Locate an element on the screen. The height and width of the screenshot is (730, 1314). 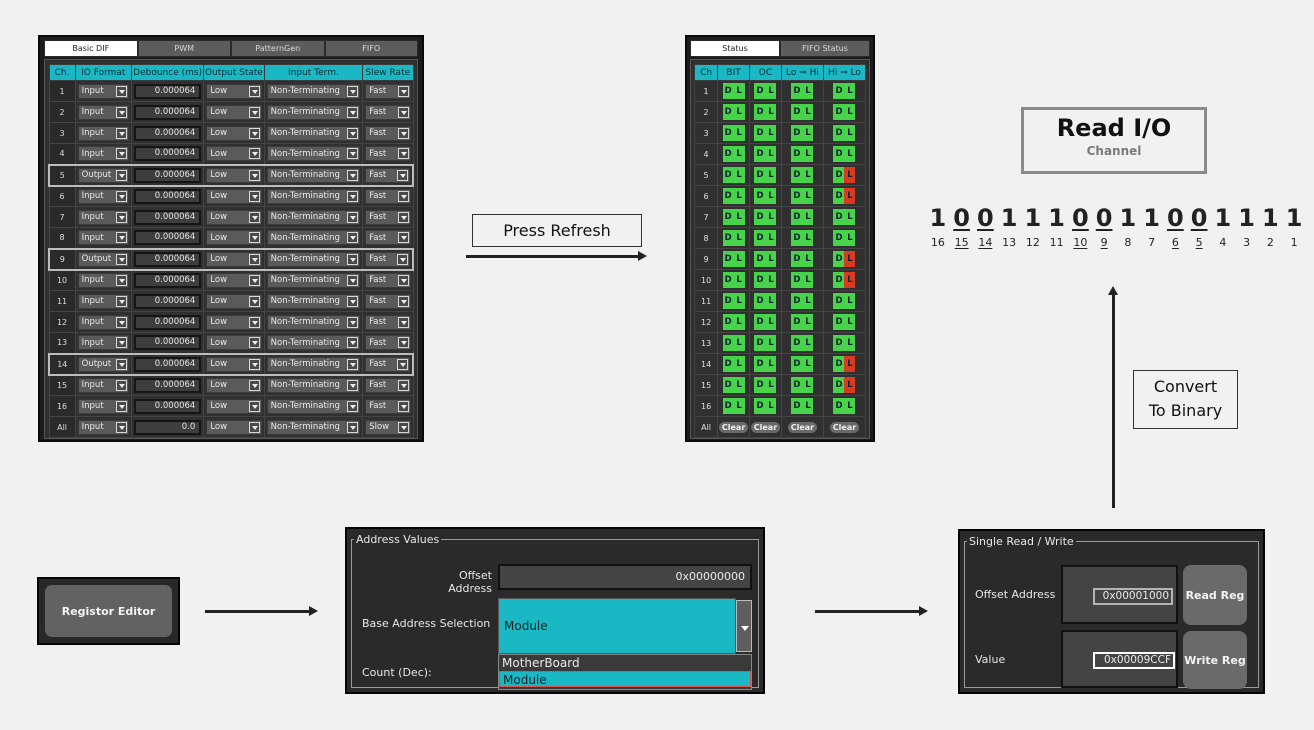
registor-editor-button: Registor Editor is located at coordinates (108, 611).